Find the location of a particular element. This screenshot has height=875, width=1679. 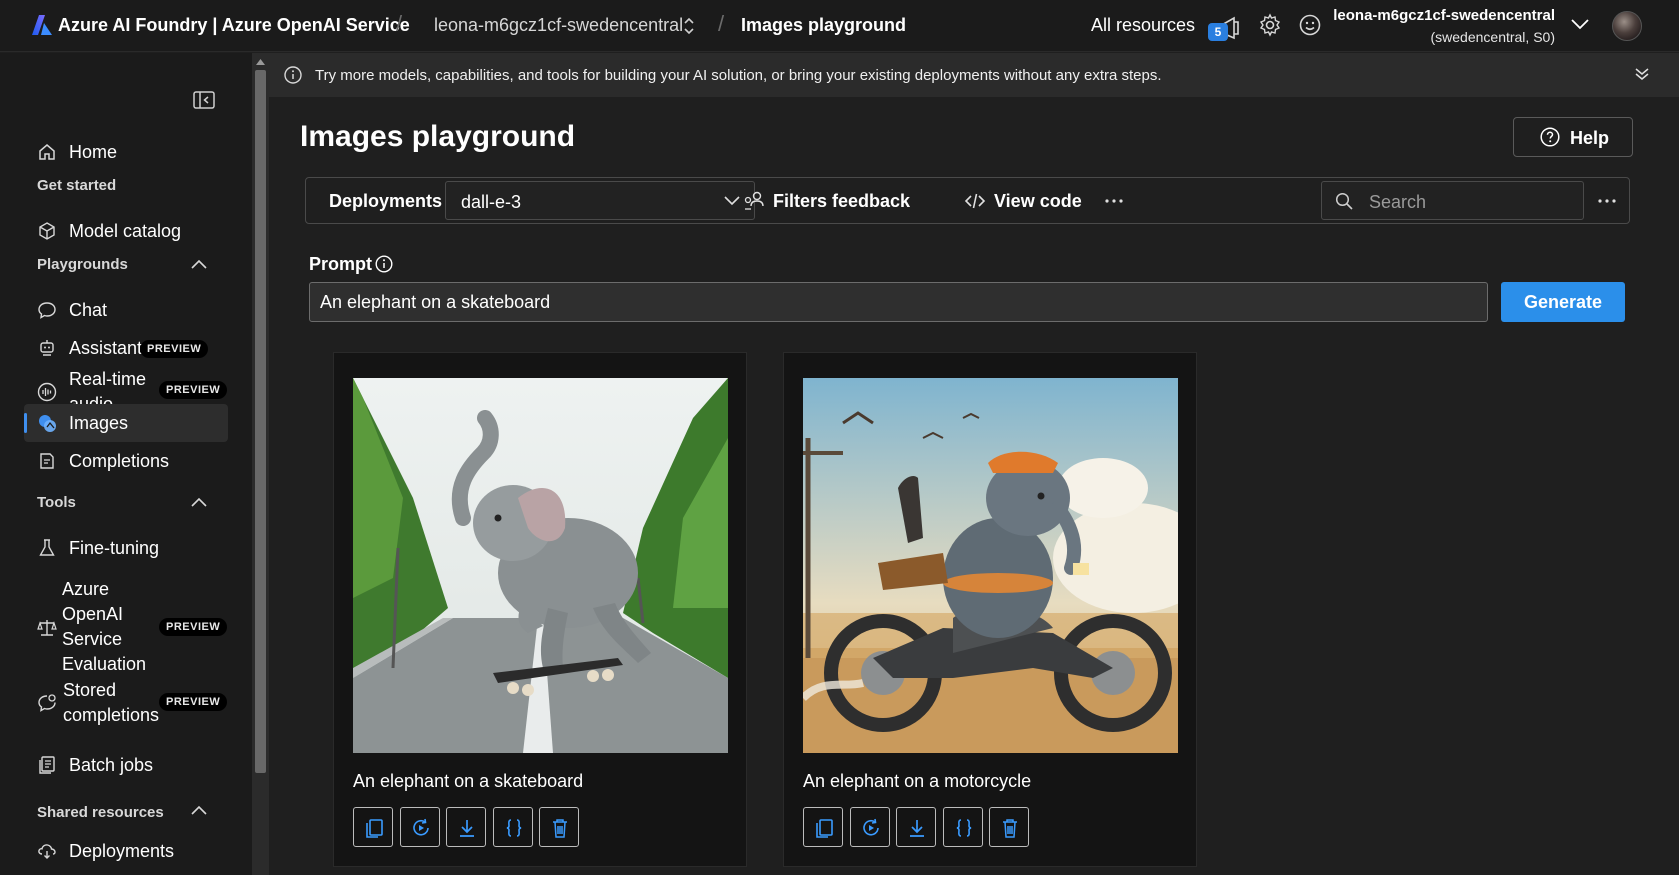

collapse-sidebar-icon is located at coordinates (204, 100).